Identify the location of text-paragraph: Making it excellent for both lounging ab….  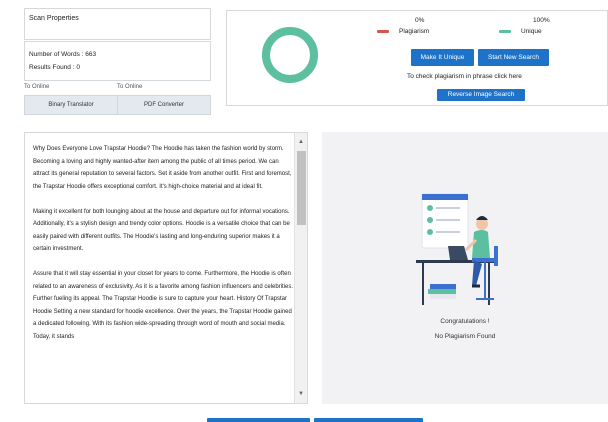
(161, 230).